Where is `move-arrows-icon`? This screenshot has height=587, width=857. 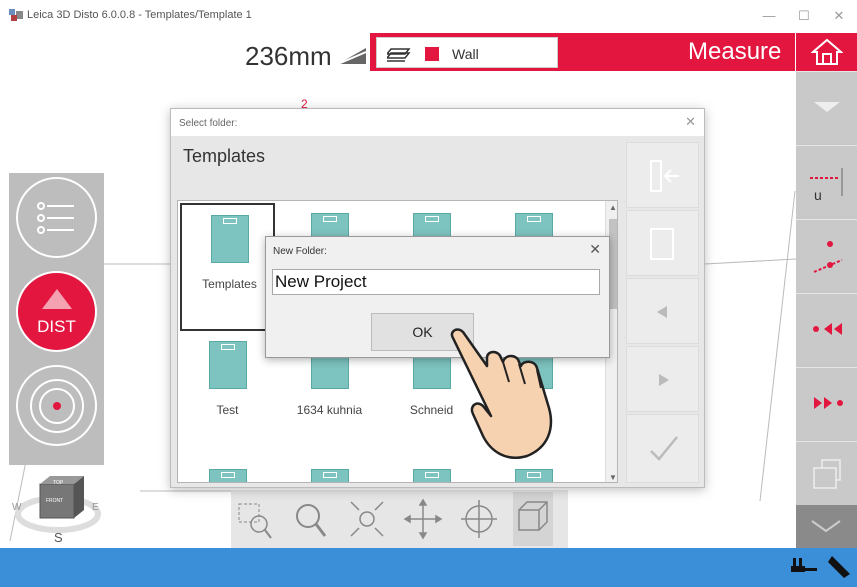 move-arrows-icon is located at coordinates (423, 519).